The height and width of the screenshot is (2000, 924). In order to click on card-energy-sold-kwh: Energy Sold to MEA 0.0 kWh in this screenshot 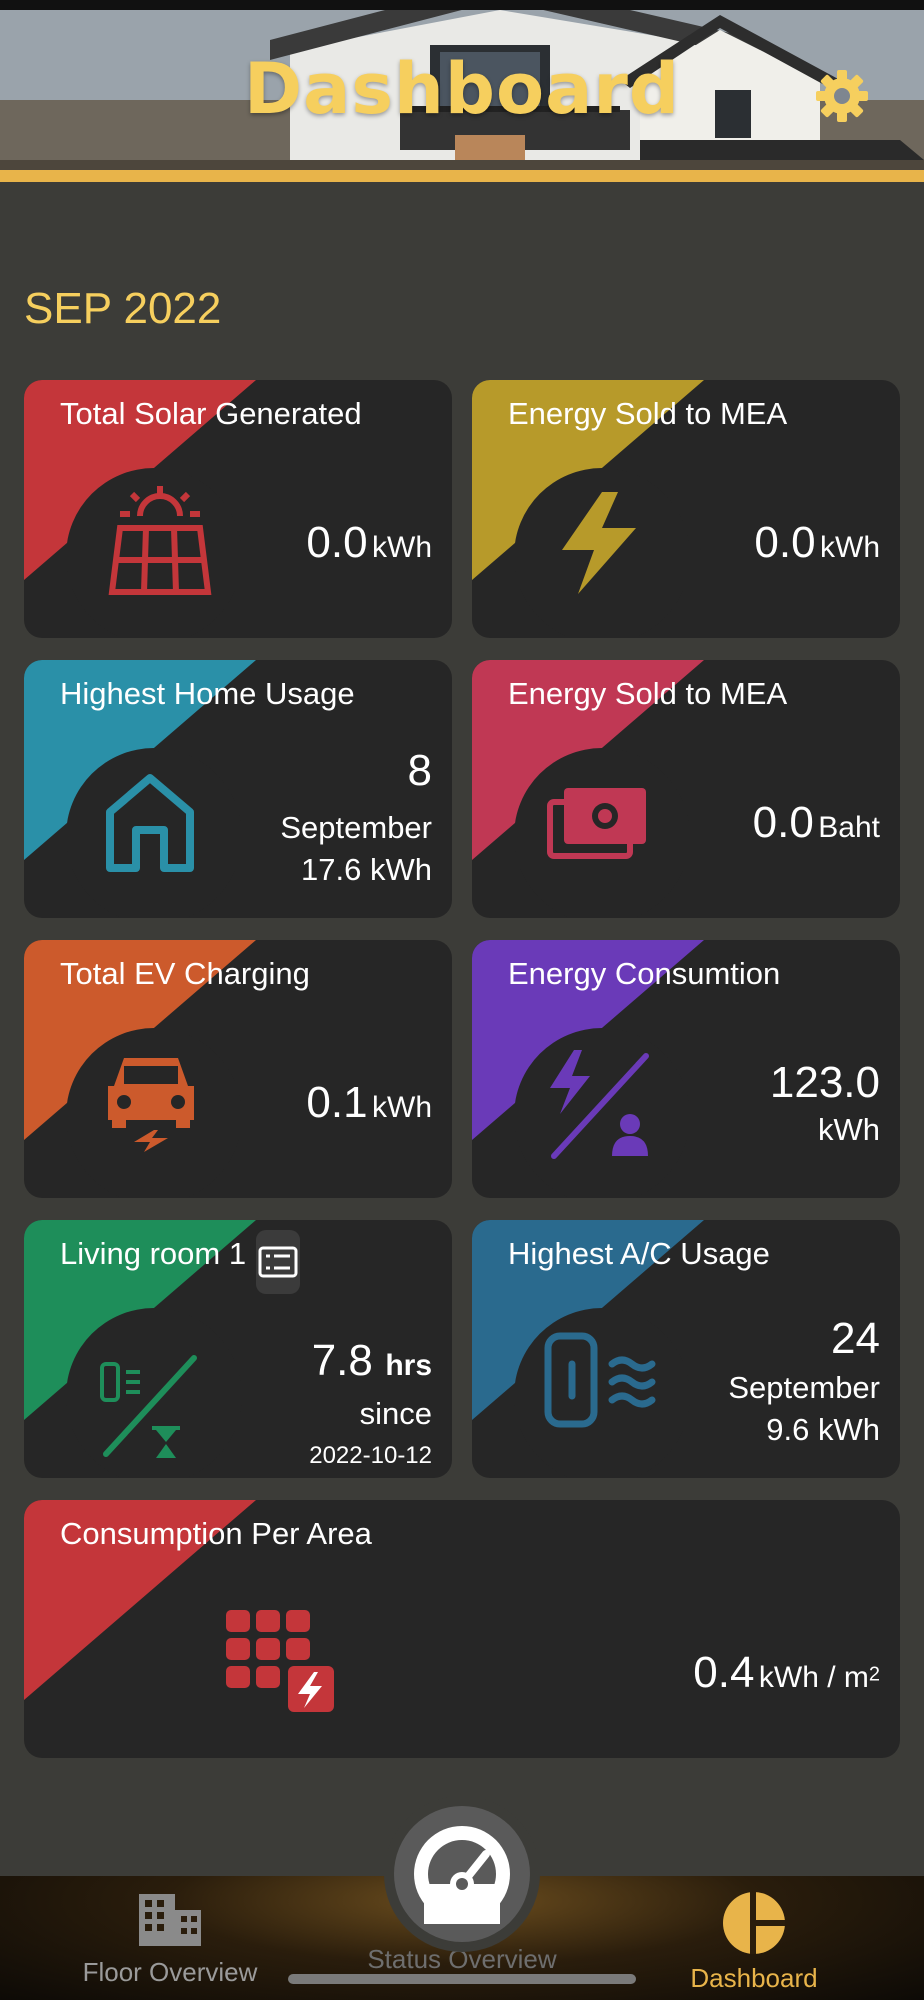, I will do `click(686, 509)`.